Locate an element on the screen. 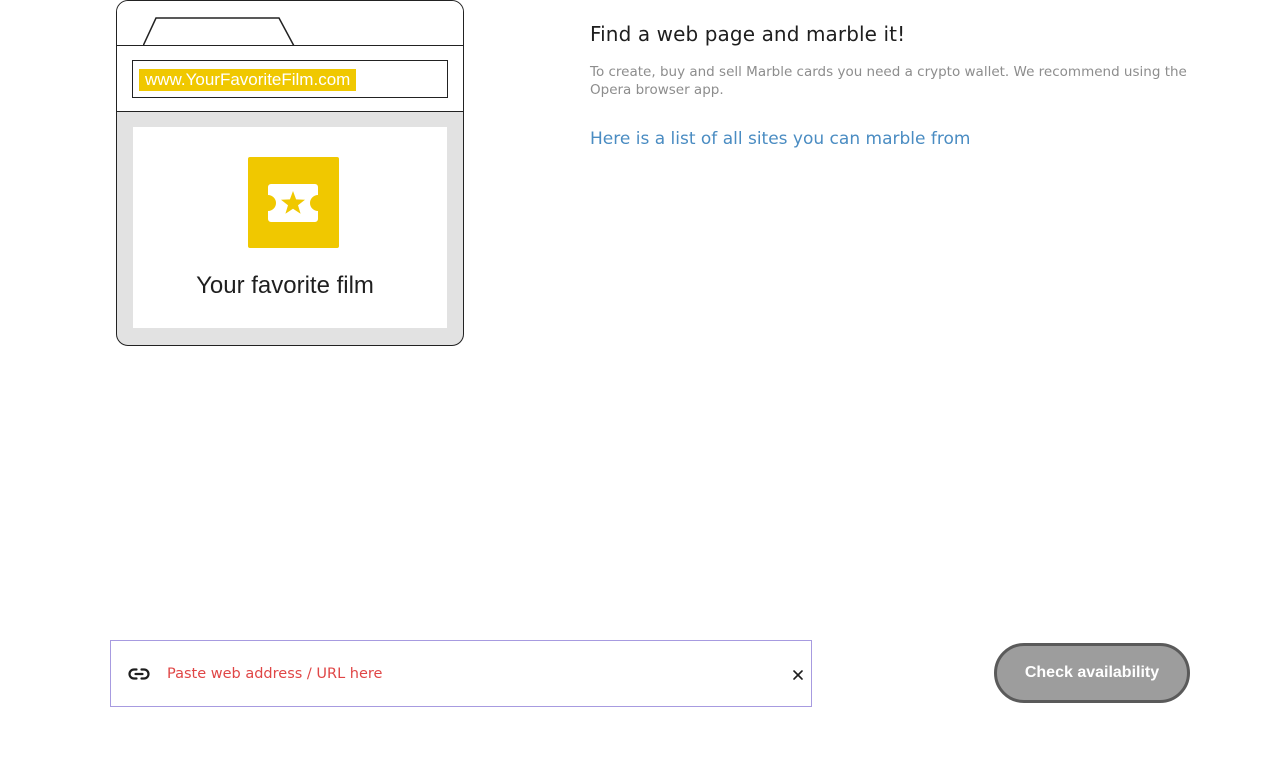 The width and height of the screenshot is (1268, 763). link-icon is located at coordinates (139, 674).